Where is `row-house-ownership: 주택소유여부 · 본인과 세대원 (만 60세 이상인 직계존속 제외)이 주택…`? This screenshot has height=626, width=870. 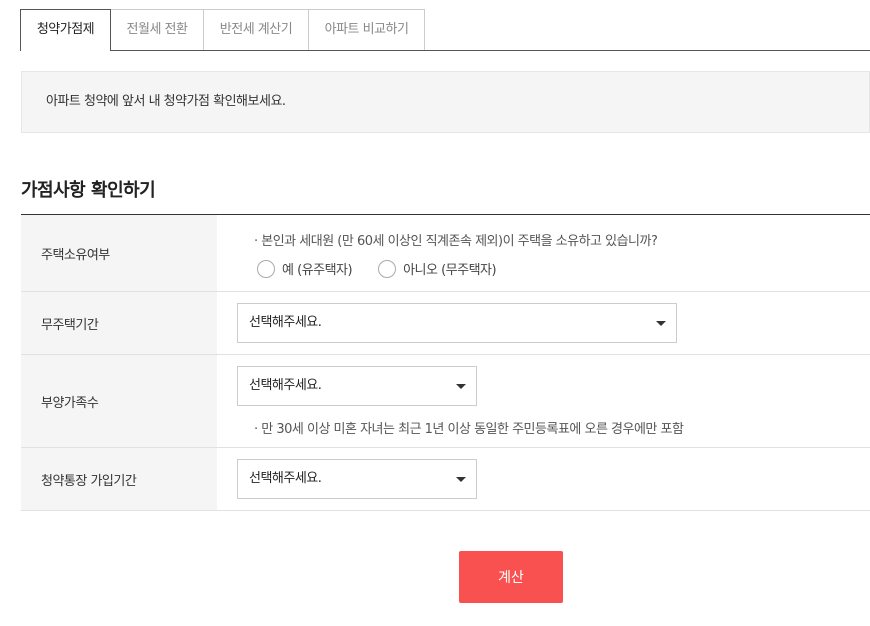 row-house-ownership: 주택소유여부 · 본인과 세대원 (만 60세 이상인 직계존속 제외)이 주택… is located at coordinates (445, 253).